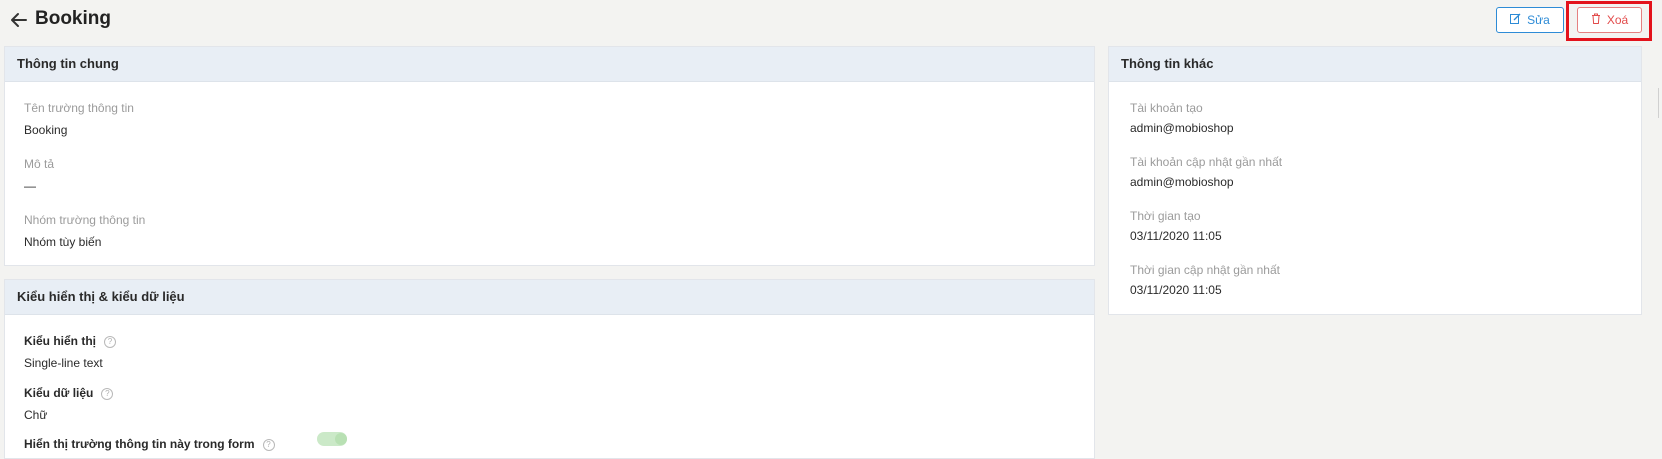 The width and height of the screenshot is (1662, 459). Describe the element at coordinates (831, 21) in the screenshot. I see `top-bar: Booking Sửa Xoá` at that location.